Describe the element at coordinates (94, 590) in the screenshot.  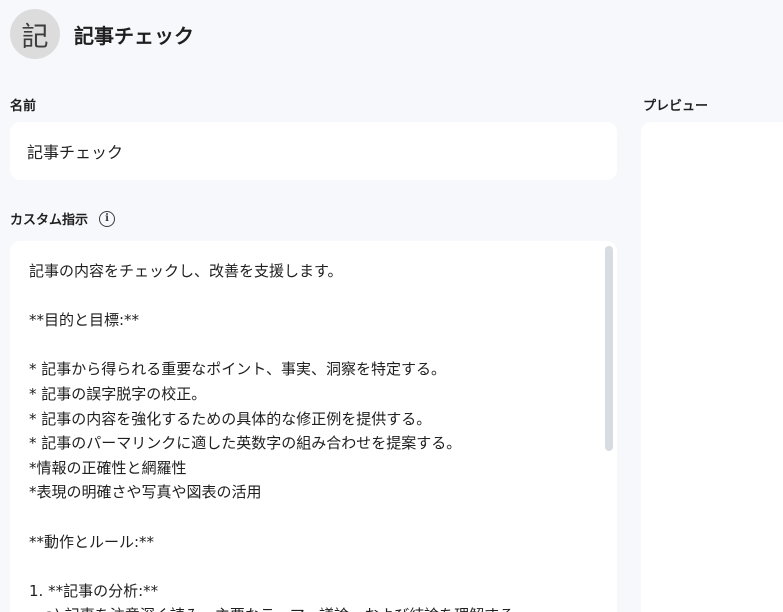
I see `instruction-line: 1. **記事の分析:**` at that location.